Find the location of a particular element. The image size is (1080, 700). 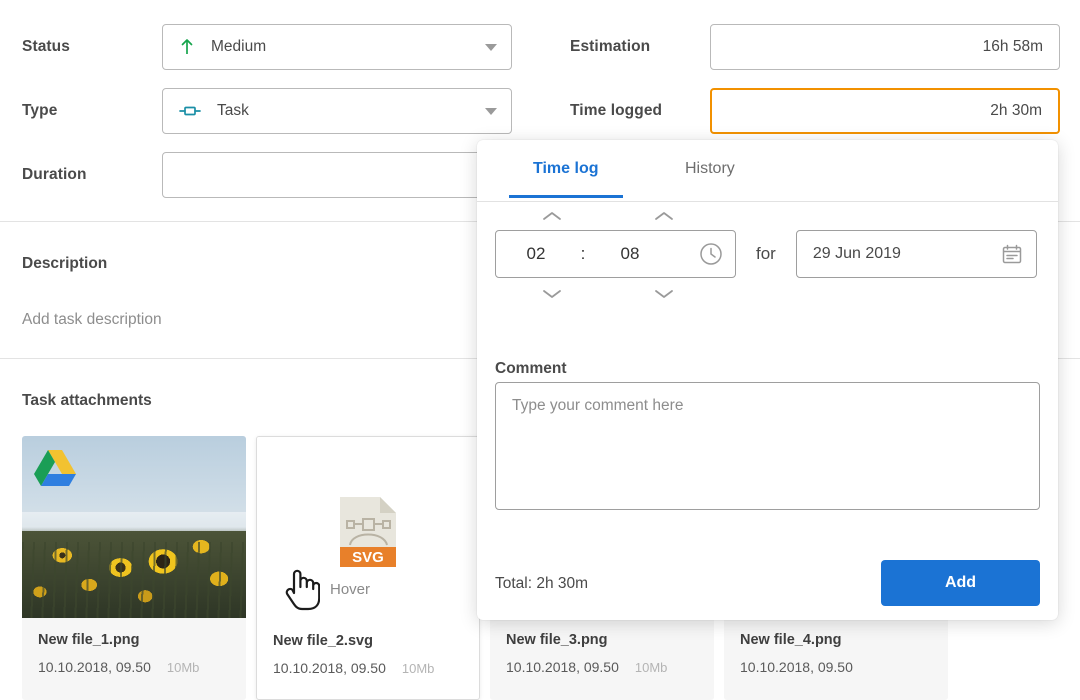

time-spinner: 02 : 08 is located at coordinates (615, 255).